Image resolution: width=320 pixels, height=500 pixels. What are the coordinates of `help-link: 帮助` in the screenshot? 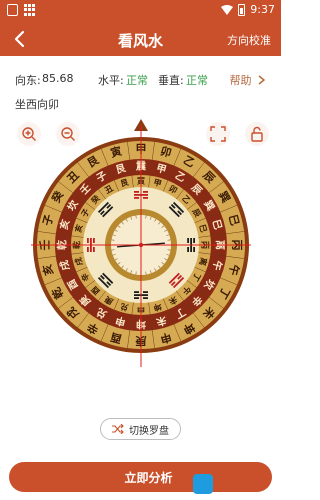 It's located at (248, 80).